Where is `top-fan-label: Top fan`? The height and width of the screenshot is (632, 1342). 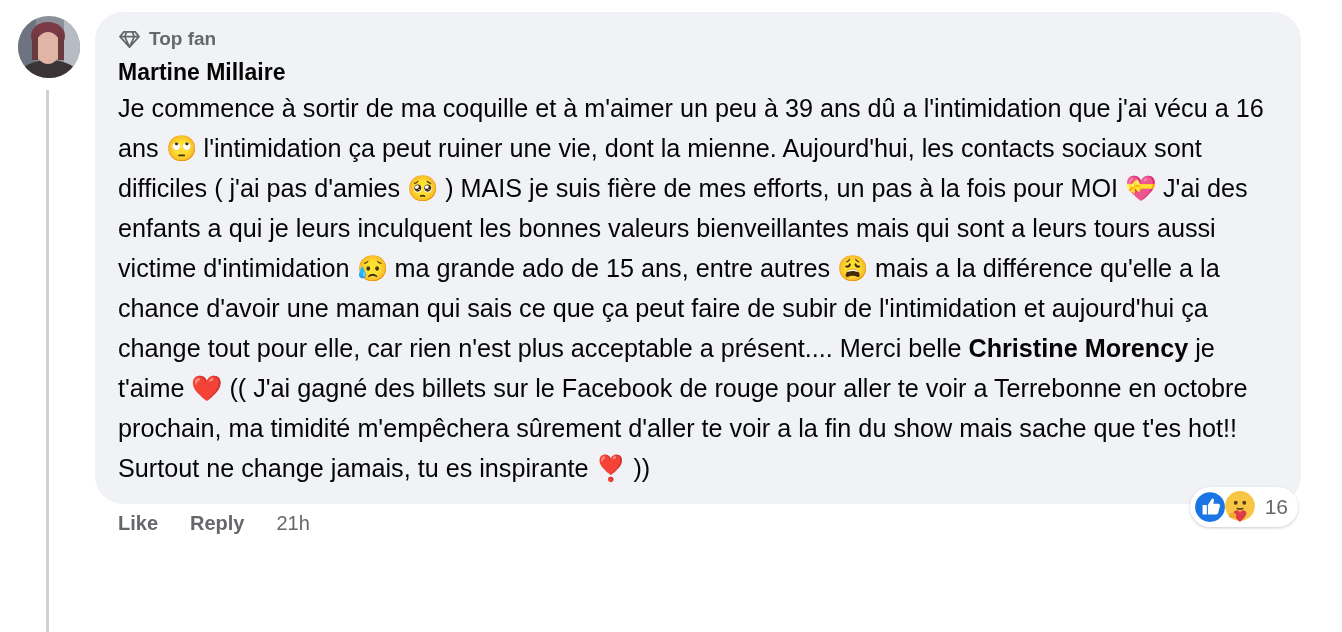 top-fan-label: Top fan is located at coordinates (183, 39).